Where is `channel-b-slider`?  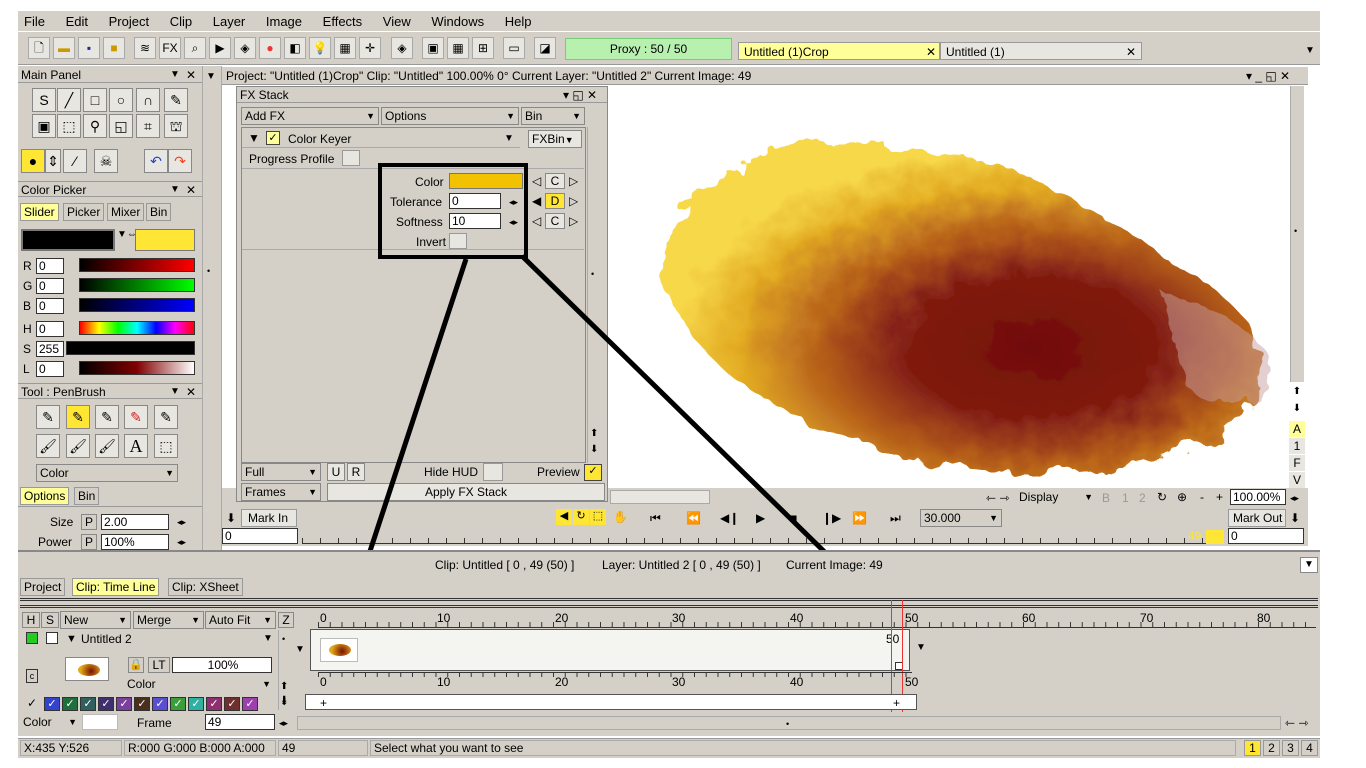
channel-b-slider is located at coordinates (137, 305).